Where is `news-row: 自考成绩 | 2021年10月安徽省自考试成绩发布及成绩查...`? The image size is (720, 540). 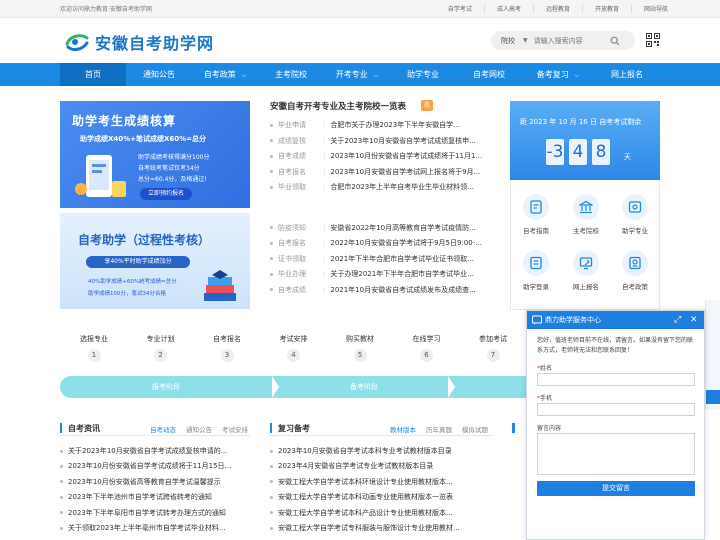
news-row: 自考成绩 | 2021年10月安徽省自考试成绩发布及成绩查... is located at coordinates (380, 290).